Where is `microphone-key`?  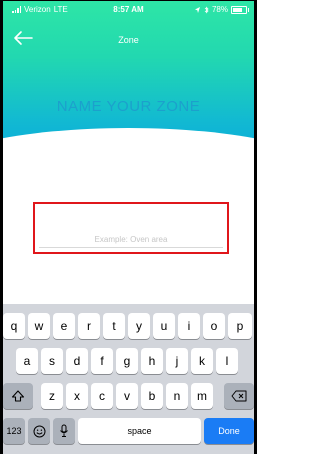 microphone-key is located at coordinates (64, 431).